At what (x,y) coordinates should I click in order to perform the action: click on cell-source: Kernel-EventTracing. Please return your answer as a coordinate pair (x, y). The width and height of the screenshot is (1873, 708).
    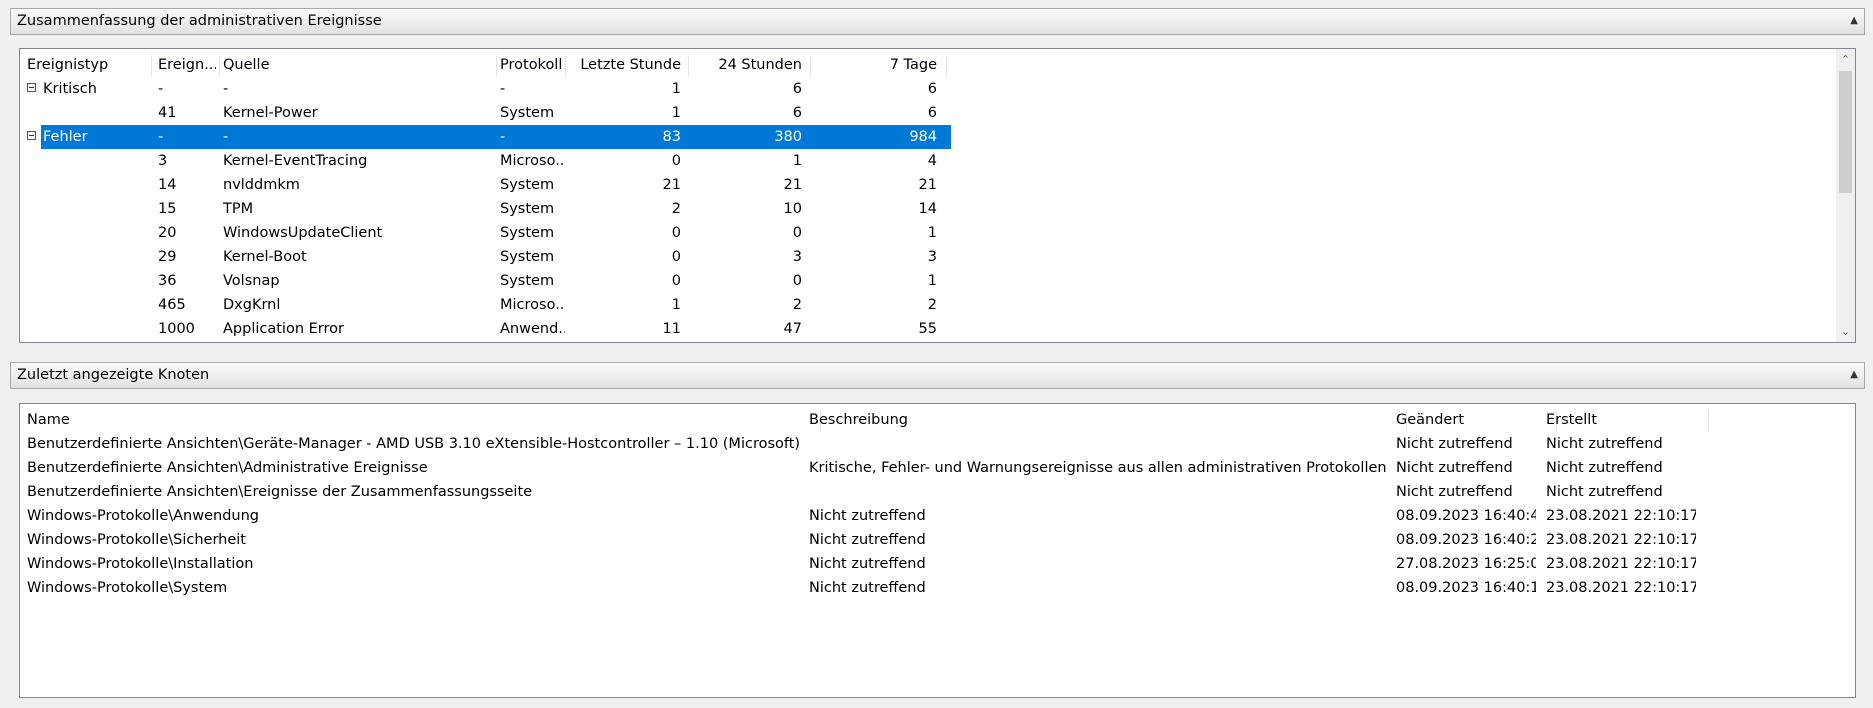
    Looking at the image, I should click on (295, 161).